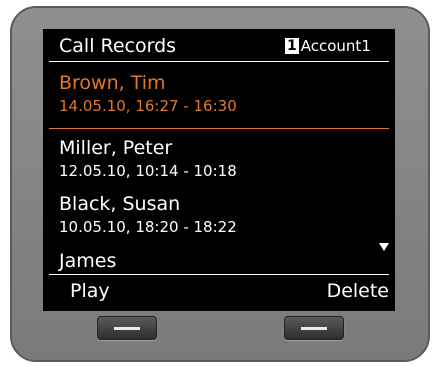  What do you see at coordinates (219, 93) in the screenshot?
I see `list-item-selected: Brown, Tim 14.05.10, 16:27 - 16:30` at bounding box center [219, 93].